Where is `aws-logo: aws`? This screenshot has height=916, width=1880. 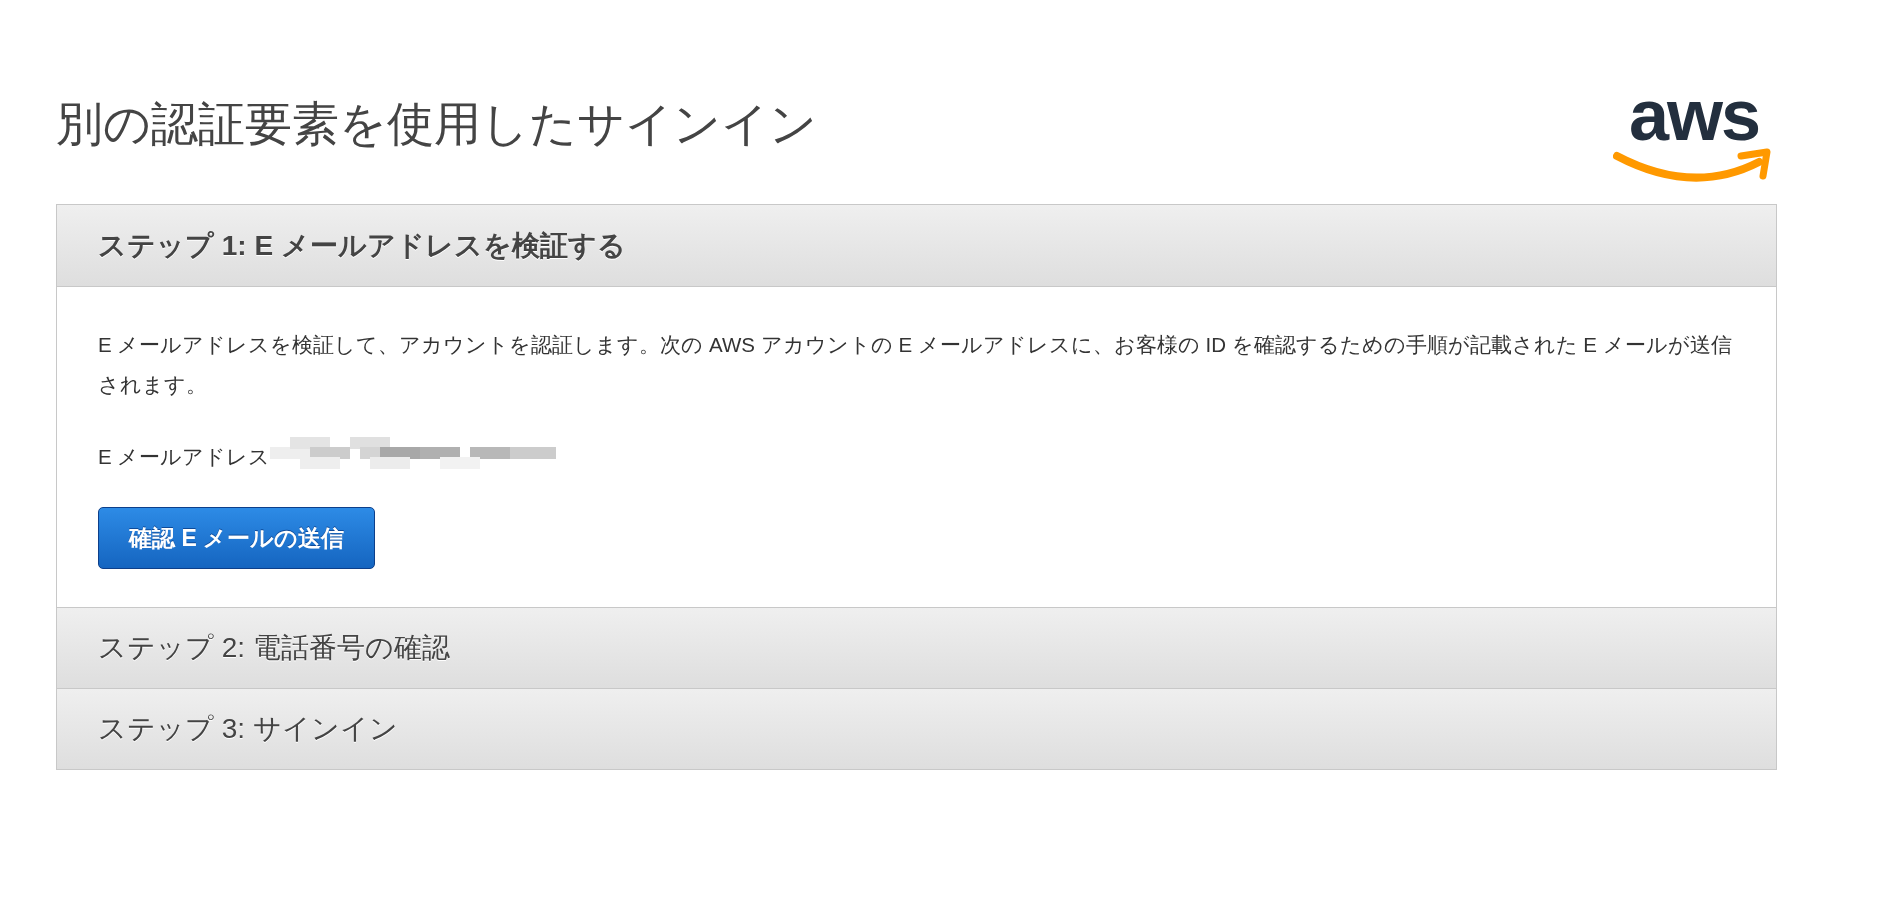
aws-logo: aws is located at coordinates (1694, 132).